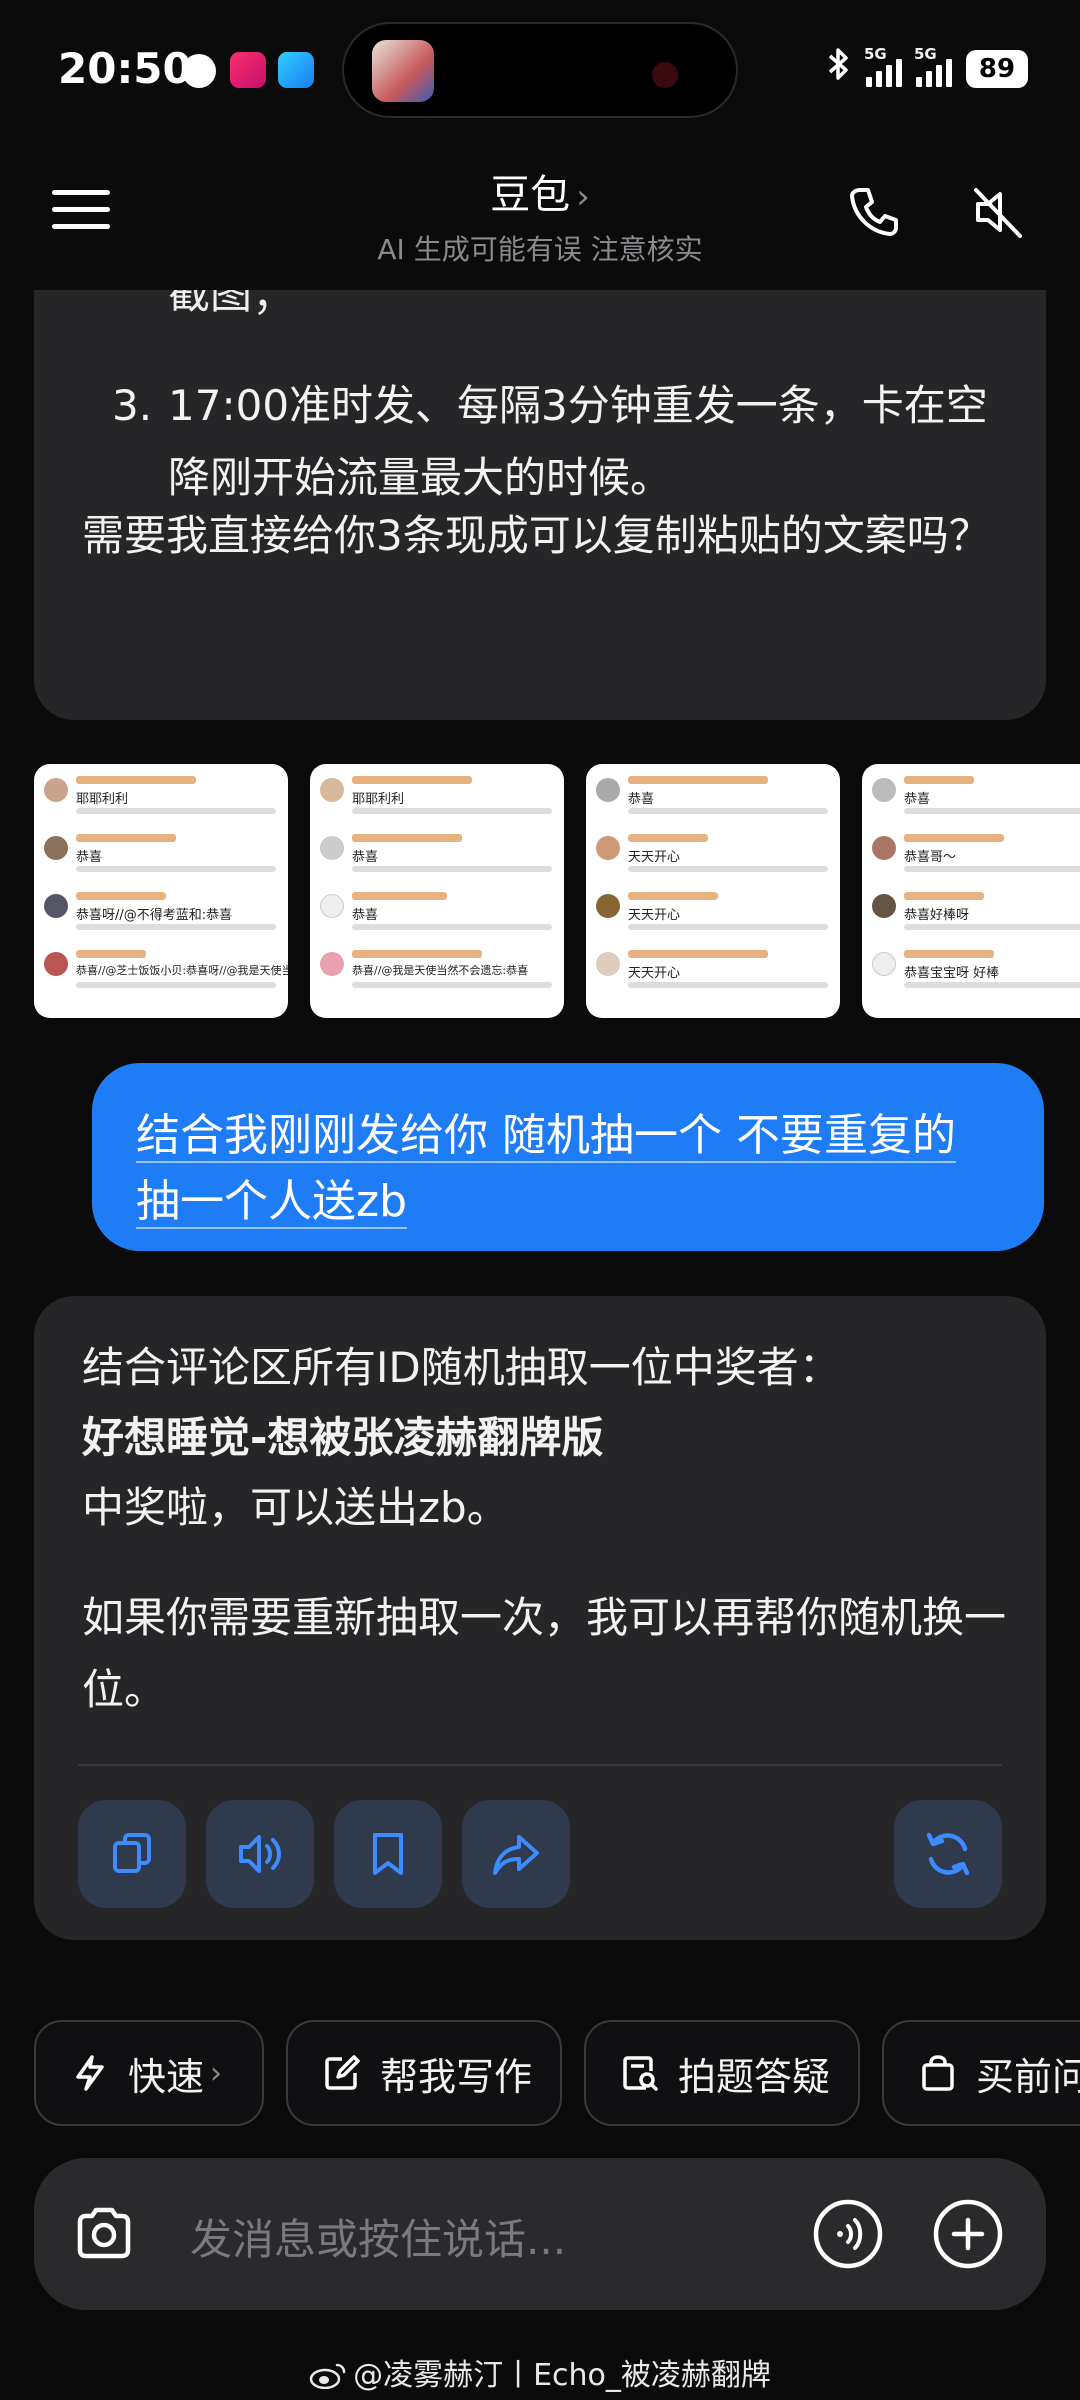 The width and height of the screenshot is (1080, 2400). What do you see at coordinates (388, 1854) in the screenshot?
I see `bookmark-icon` at bounding box center [388, 1854].